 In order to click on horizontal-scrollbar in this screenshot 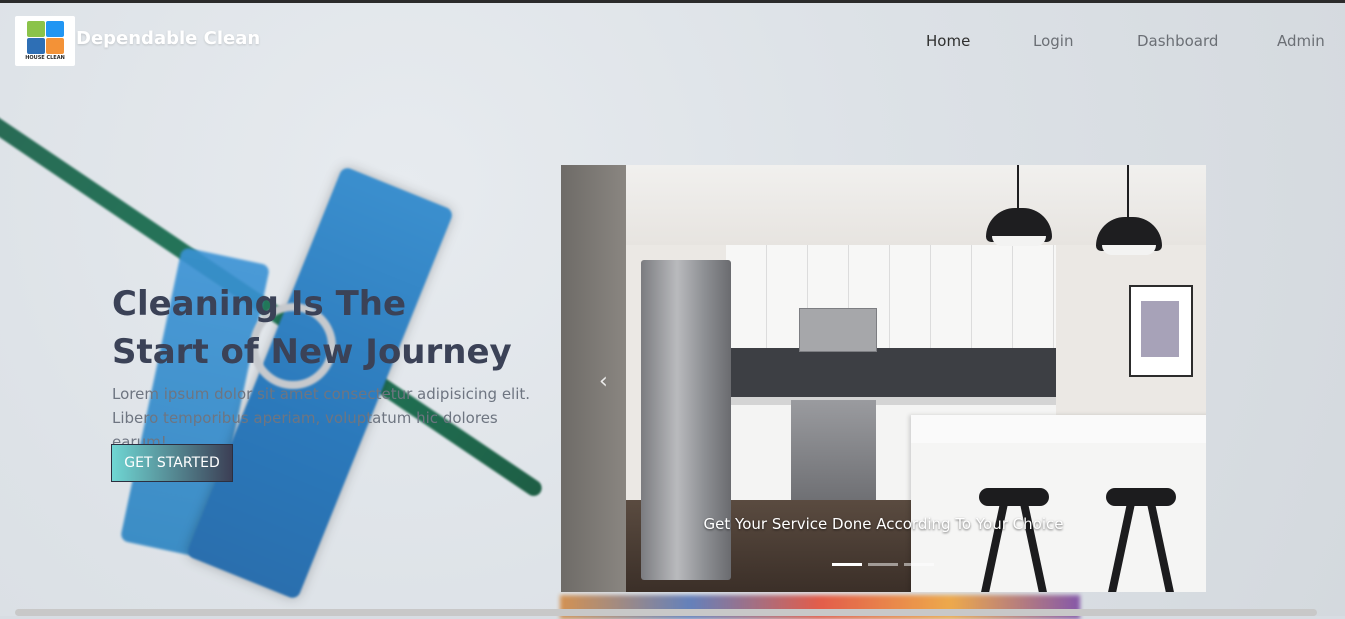, I will do `click(666, 612)`.